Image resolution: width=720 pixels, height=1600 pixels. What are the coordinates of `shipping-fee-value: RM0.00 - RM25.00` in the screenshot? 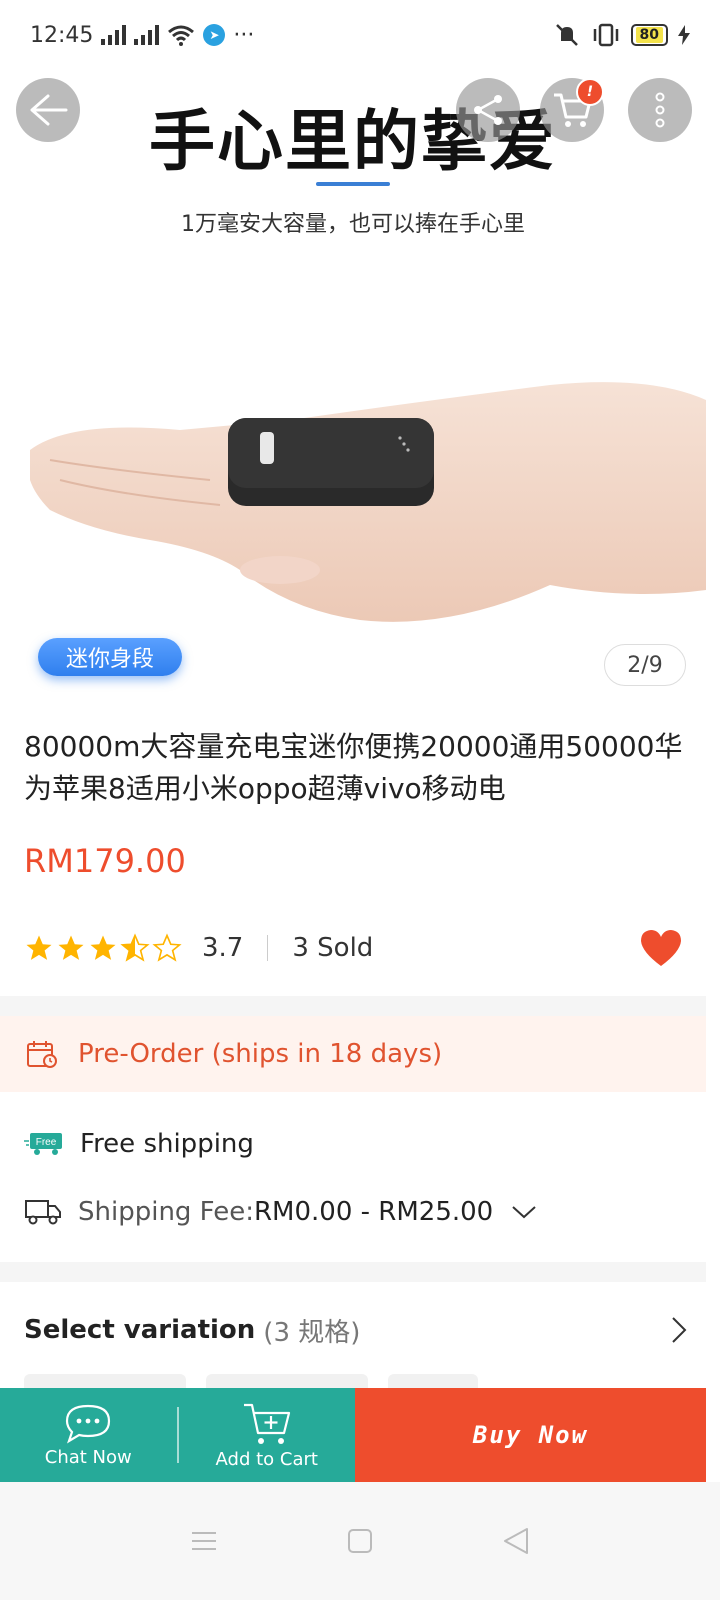 It's located at (373, 1212).